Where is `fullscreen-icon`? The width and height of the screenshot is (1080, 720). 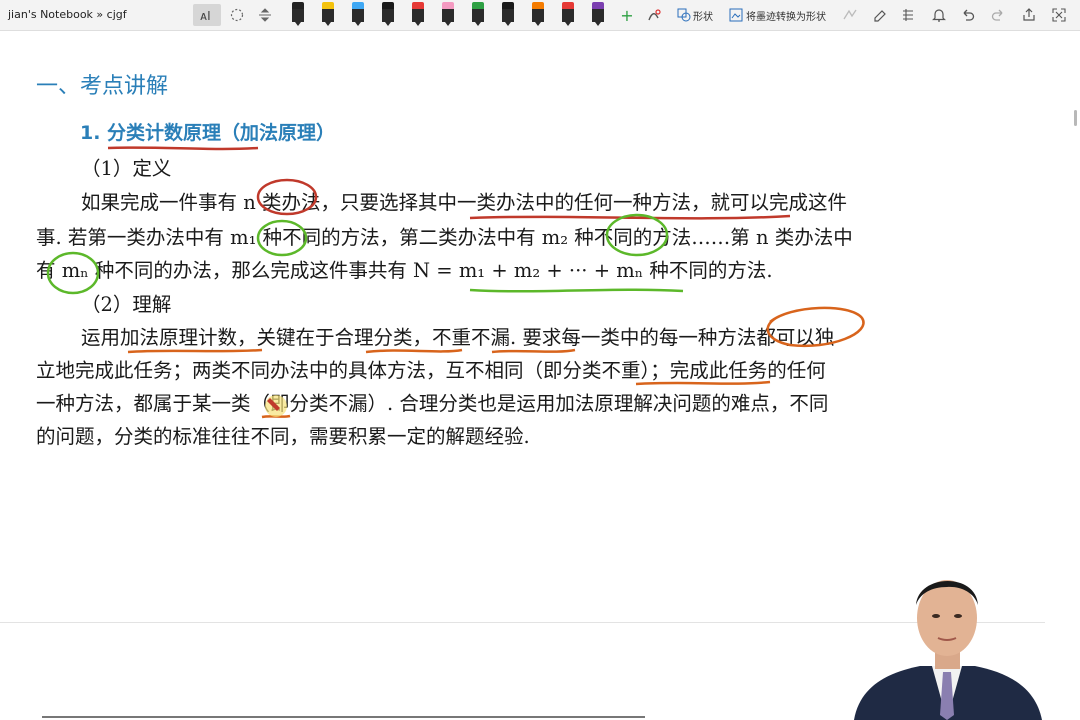 fullscreen-icon is located at coordinates (1059, 15).